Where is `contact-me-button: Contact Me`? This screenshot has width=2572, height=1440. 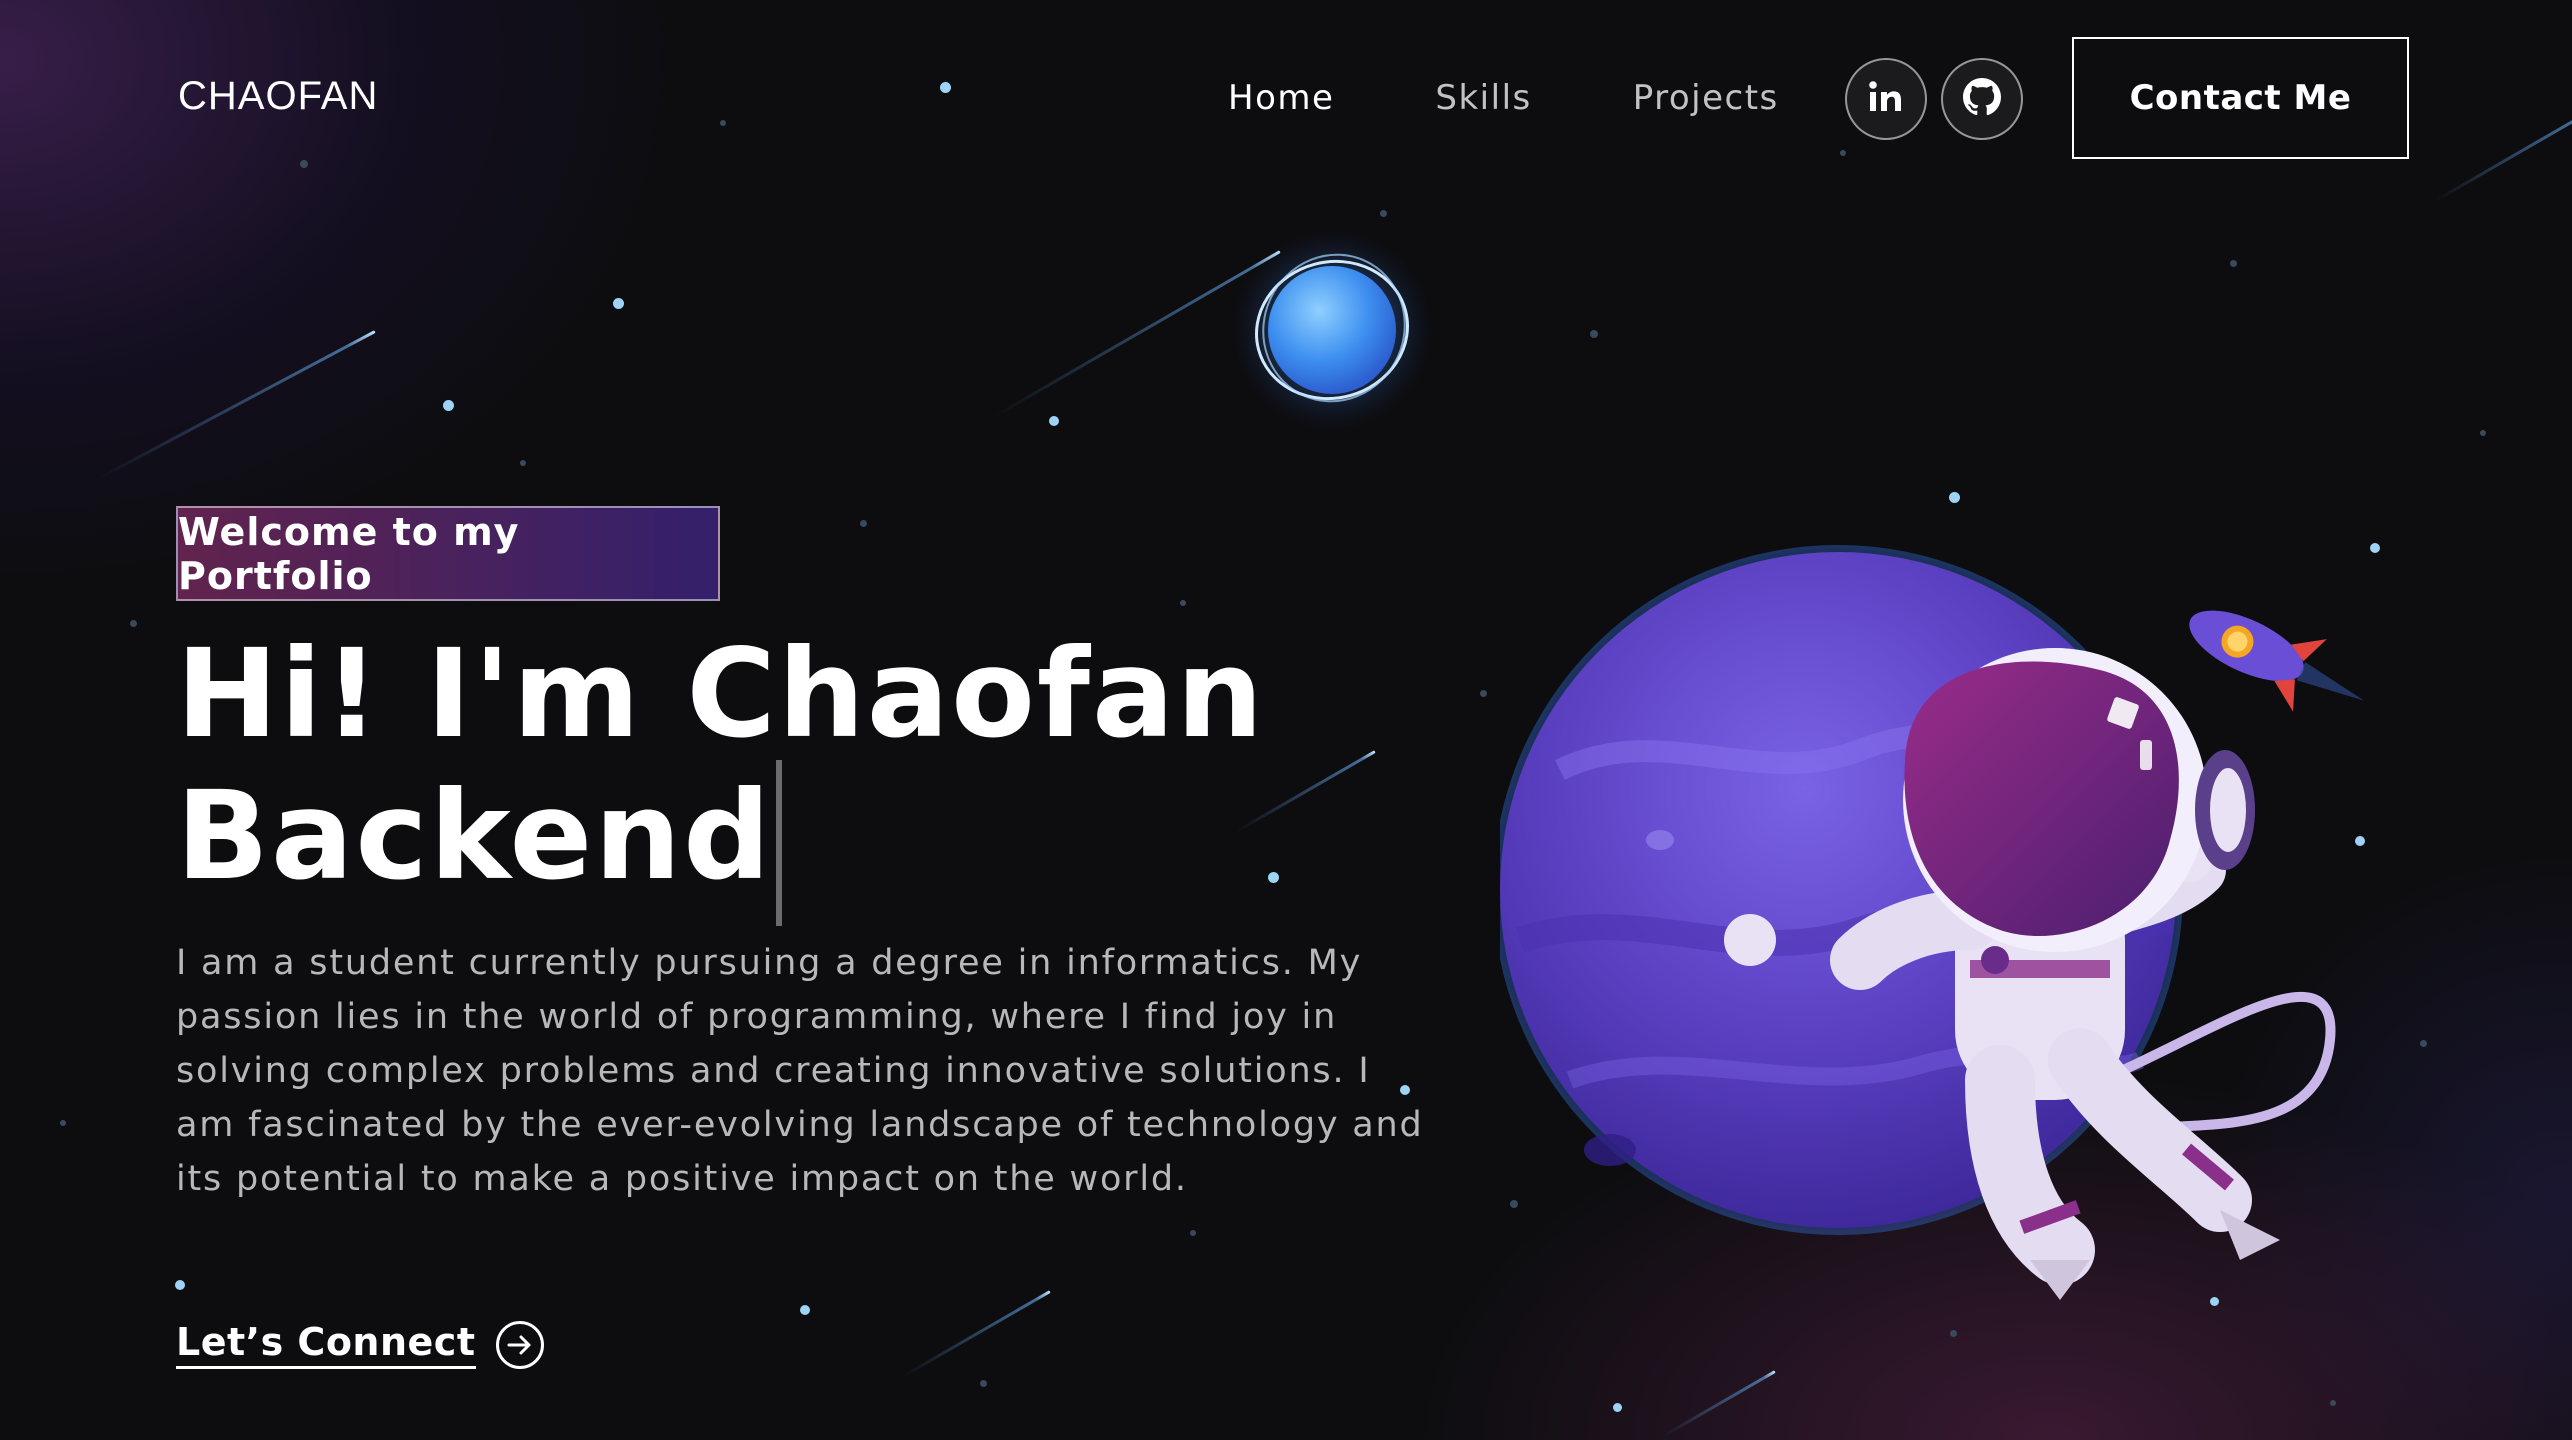 contact-me-button: Contact Me is located at coordinates (2240, 98).